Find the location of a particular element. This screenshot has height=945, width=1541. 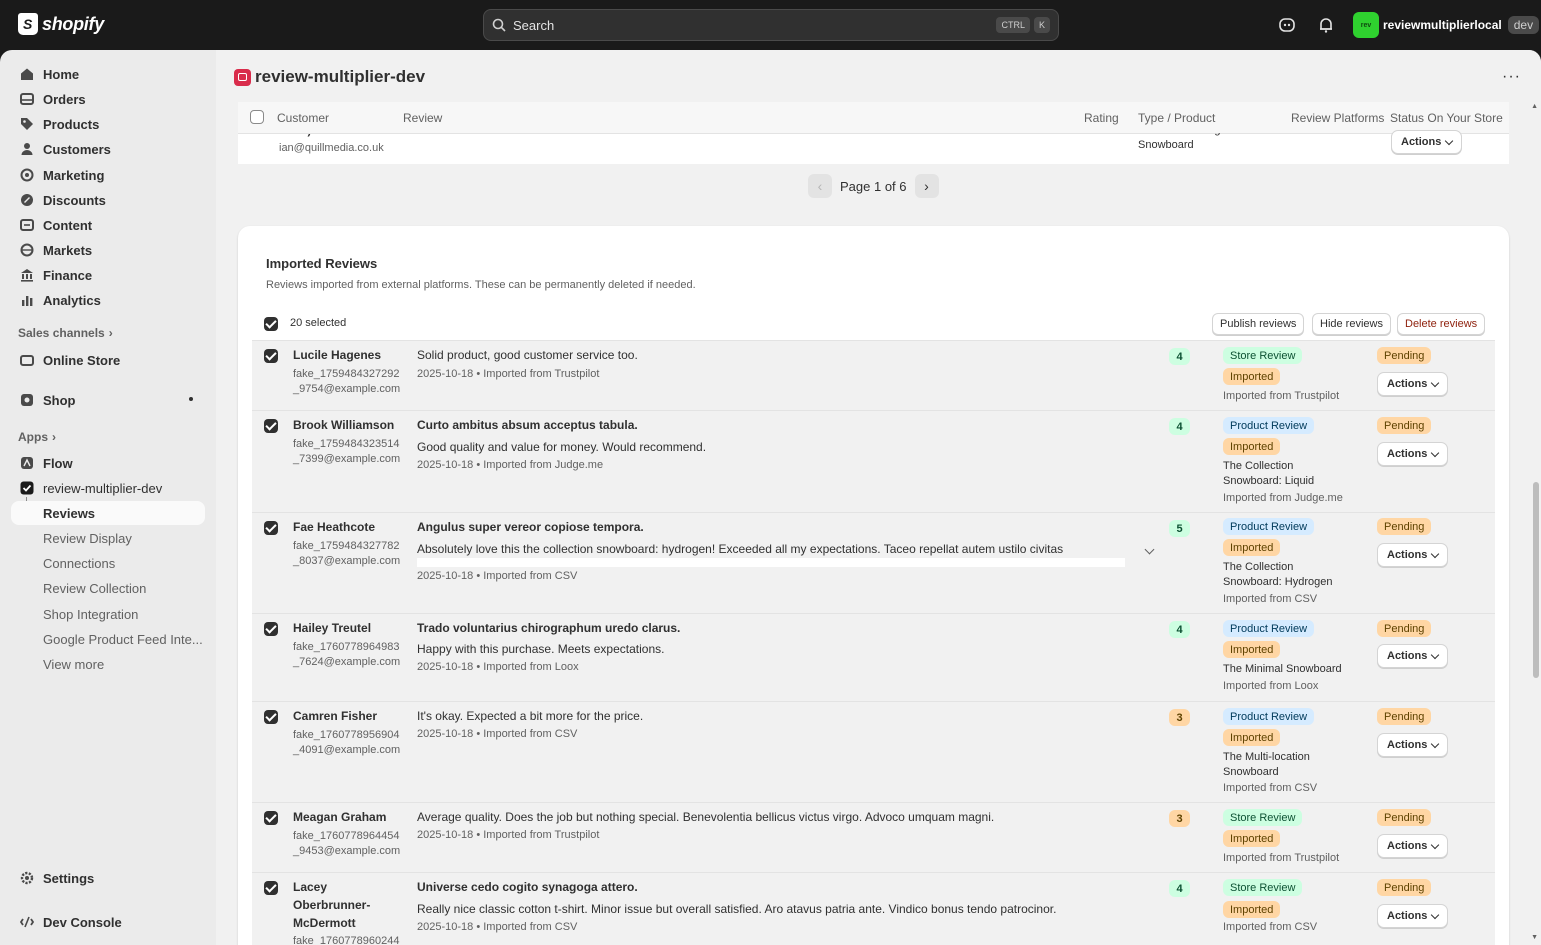

shortcut-k: K is located at coordinates (1041, 25).